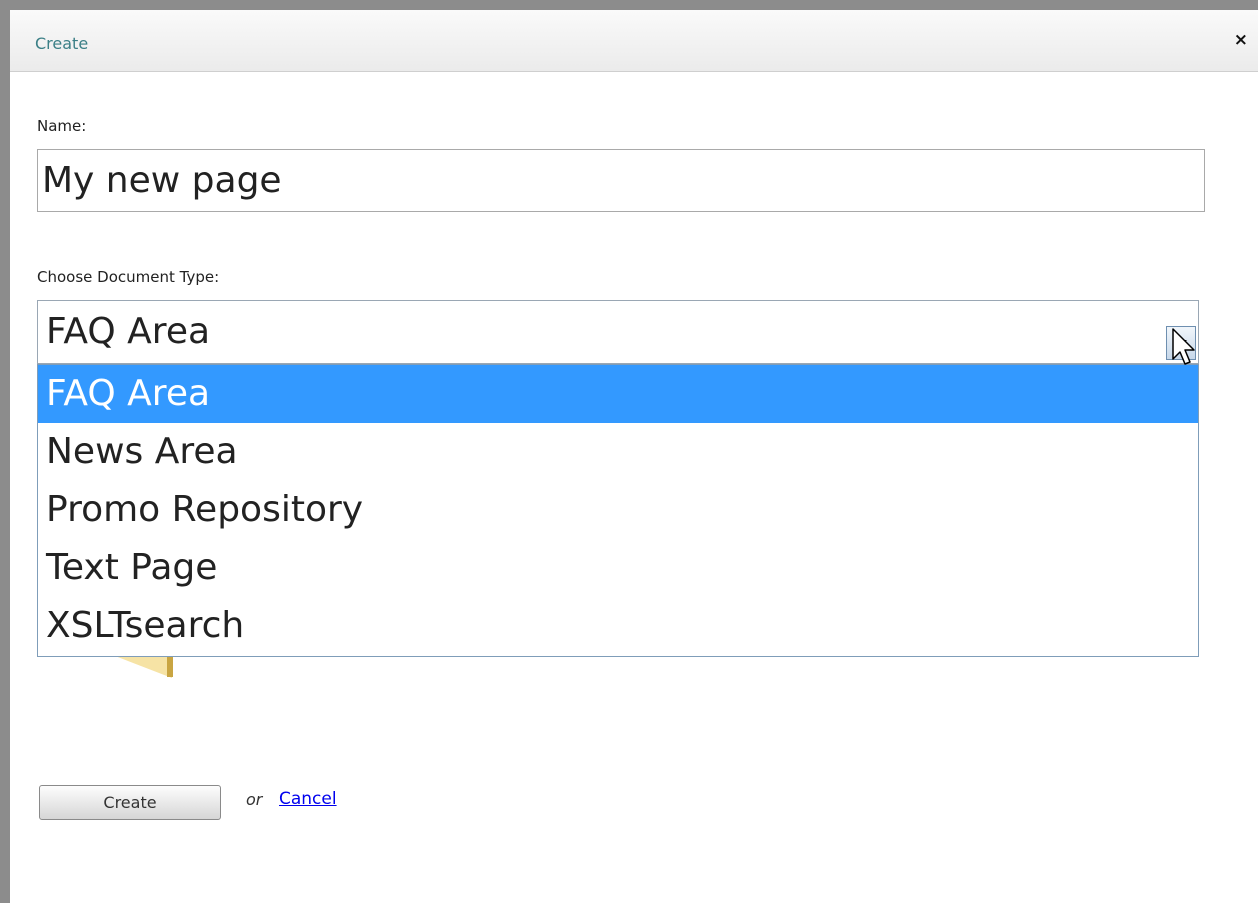 The height and width of the screenshot is (903, 1258). What do you see at coordinates (618, 452) in the screenshot?
I see `doctype-option: News Area` at bounding box center [618, 452].